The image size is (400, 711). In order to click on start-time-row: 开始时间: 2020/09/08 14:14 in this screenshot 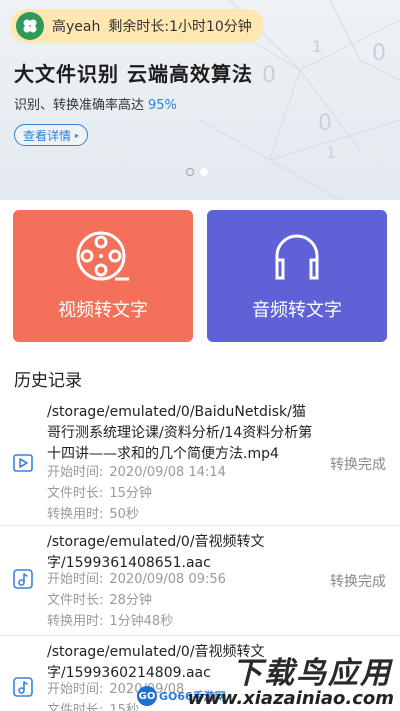, I will do `click(136, 472)`.